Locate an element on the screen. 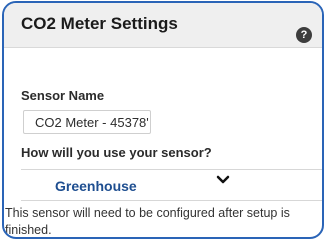 The image size is (329, 244). help-icon: ? is located at coordinates (304, 35).